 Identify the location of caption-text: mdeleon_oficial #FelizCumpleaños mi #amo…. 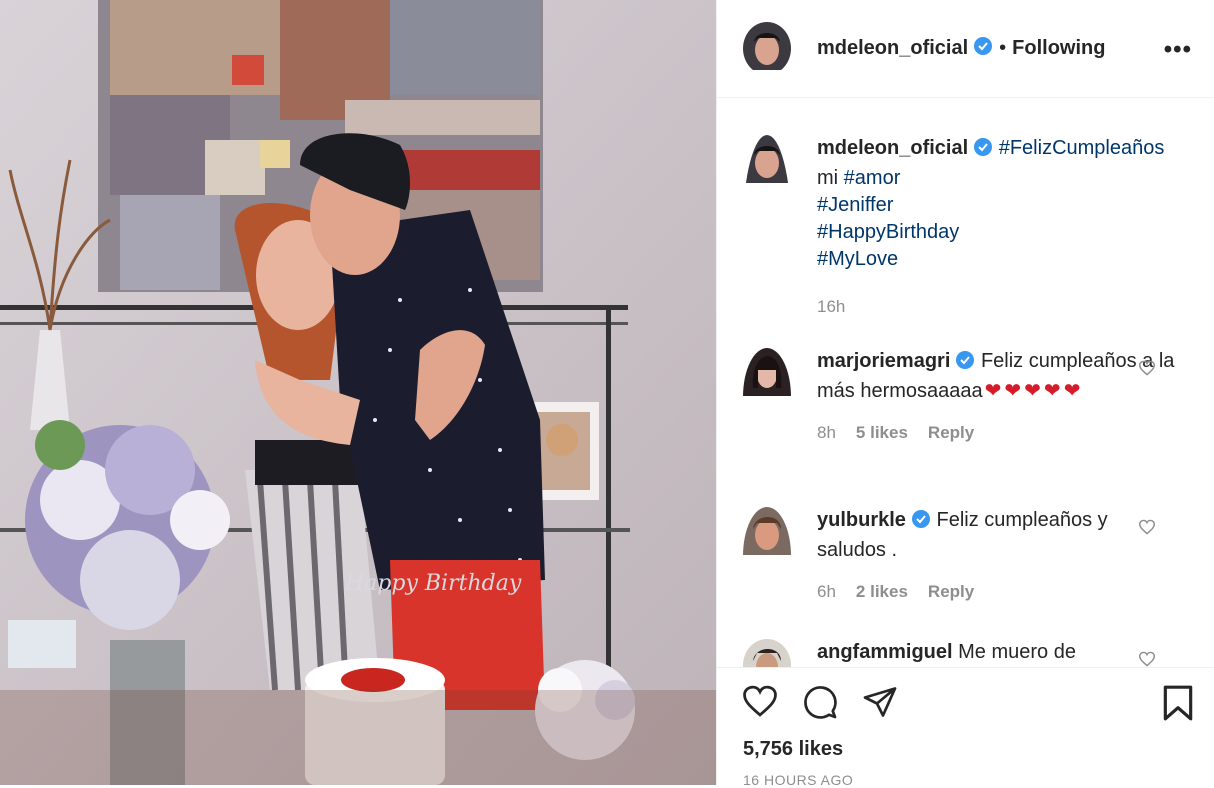
(997, 227).